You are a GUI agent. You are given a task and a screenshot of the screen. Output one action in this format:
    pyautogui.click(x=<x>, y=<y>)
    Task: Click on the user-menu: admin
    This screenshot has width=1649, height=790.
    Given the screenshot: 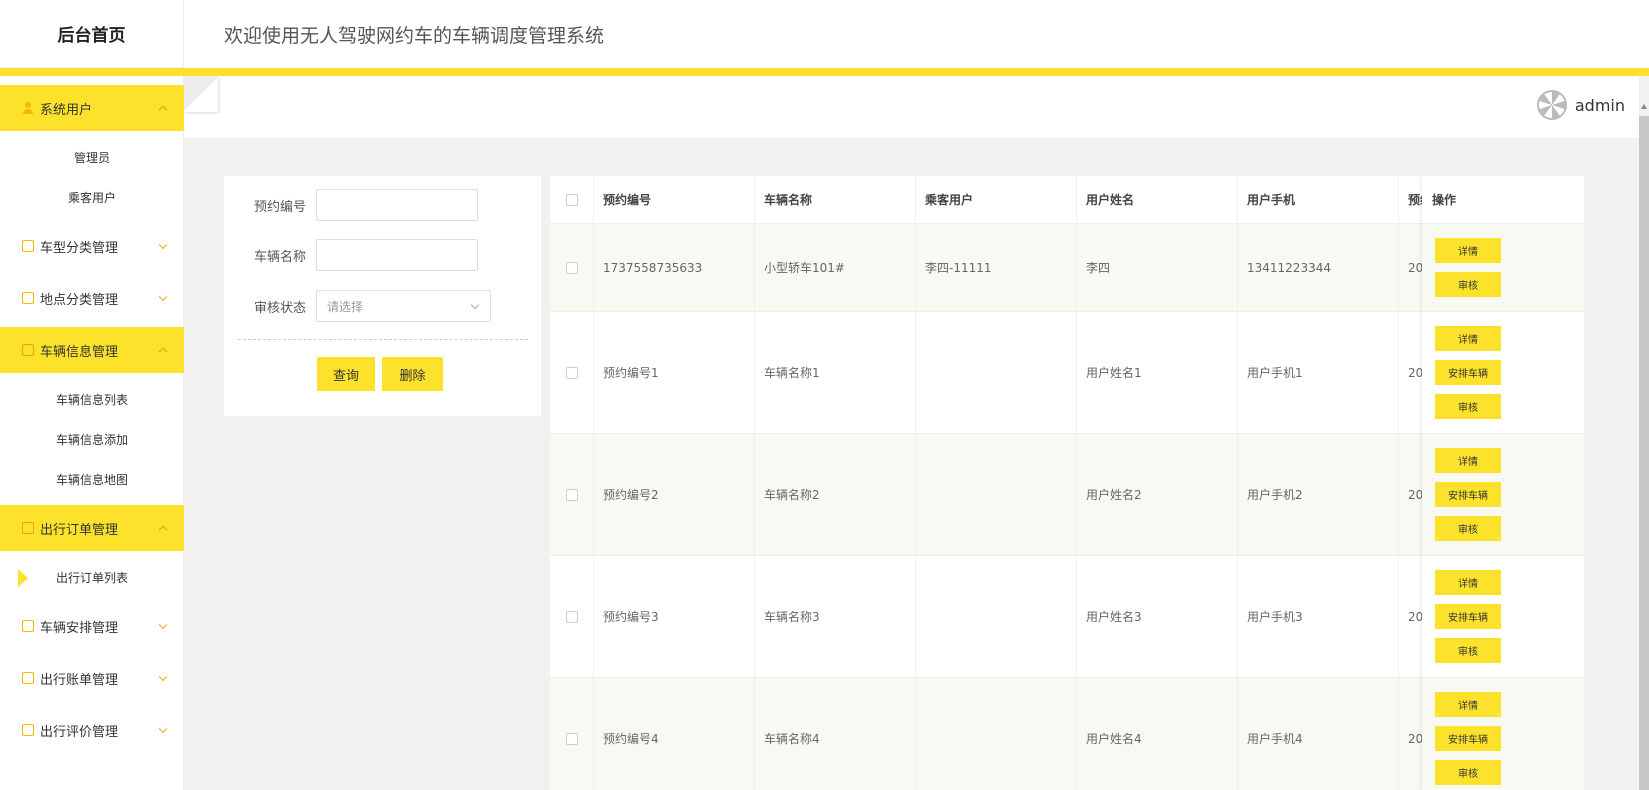 What is the action you would take?
    pyautogui.click(x=1580, y=105)
    